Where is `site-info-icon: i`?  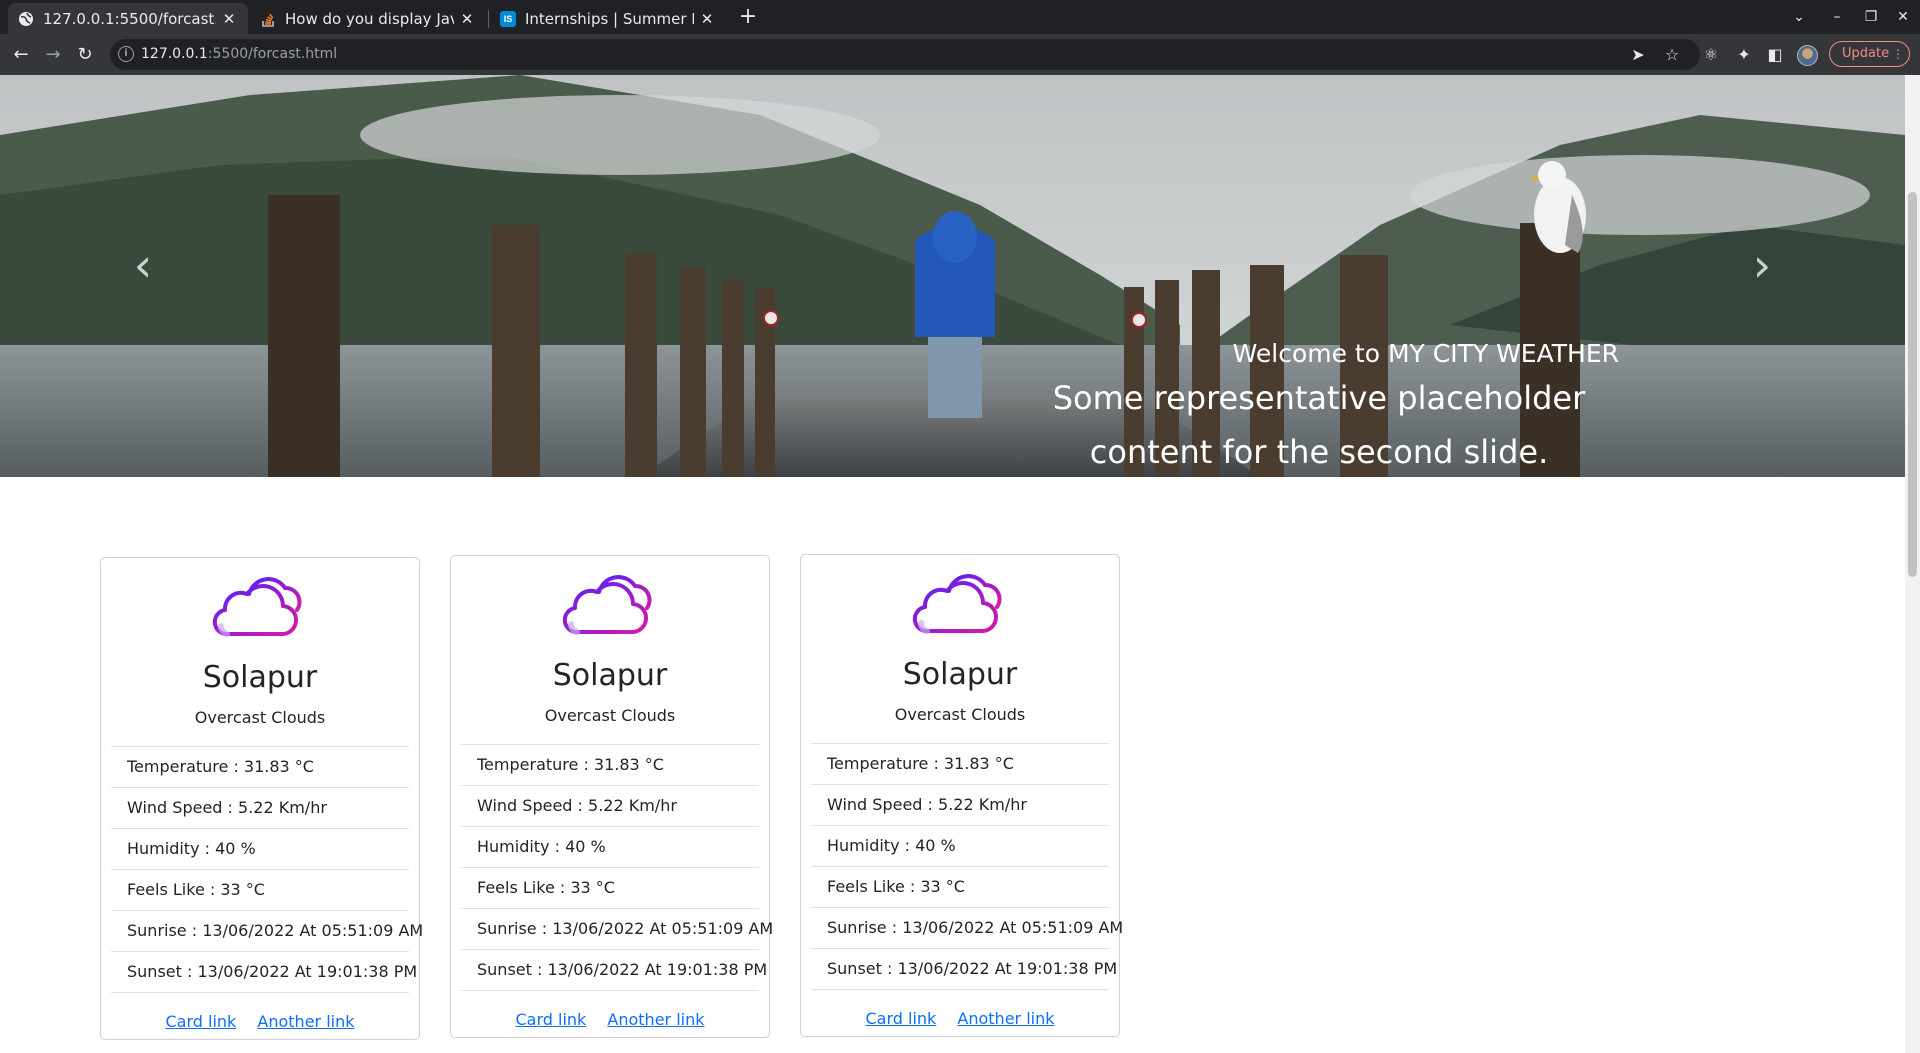 site-info-icon: i is located at coordinates (126, 54).